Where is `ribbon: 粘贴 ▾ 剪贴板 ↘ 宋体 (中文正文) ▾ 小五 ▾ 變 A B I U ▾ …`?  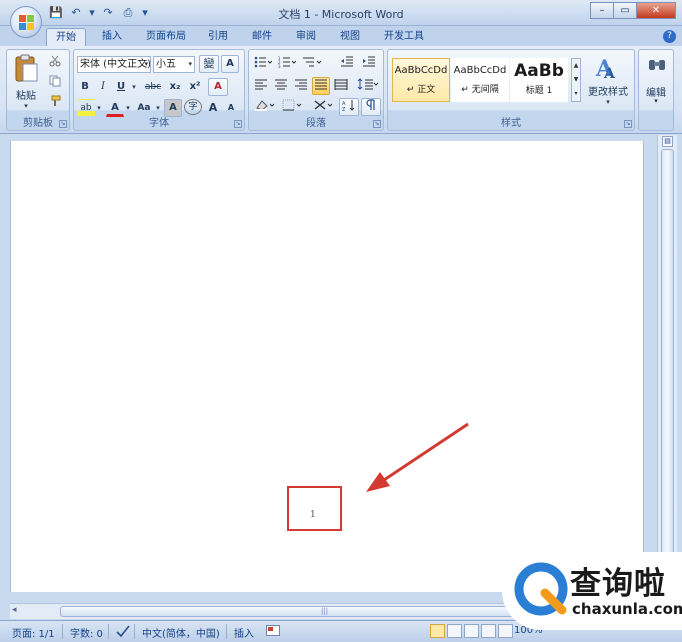
ribbon: 粘贴 ▾ 剪贴板 ↘ 宋体 (中文正文) ▾ 小五 ▾ 變 A B I U ▾ … is located at coordinates (341, 90).